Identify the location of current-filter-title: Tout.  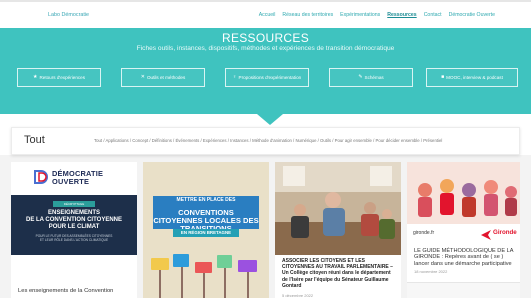
(34, 140).